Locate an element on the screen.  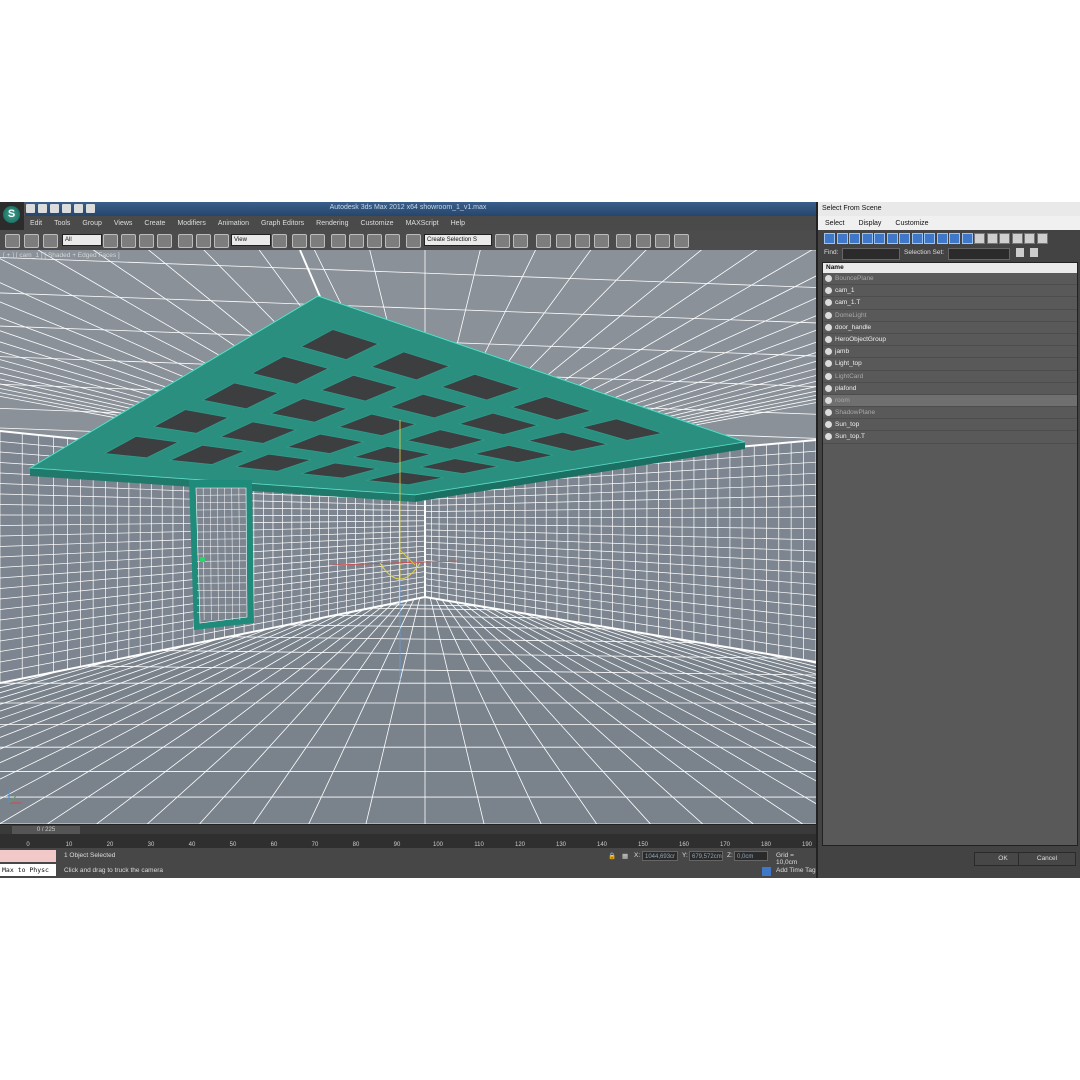
menu-item-help: Help is located at coordinates (458, 223).